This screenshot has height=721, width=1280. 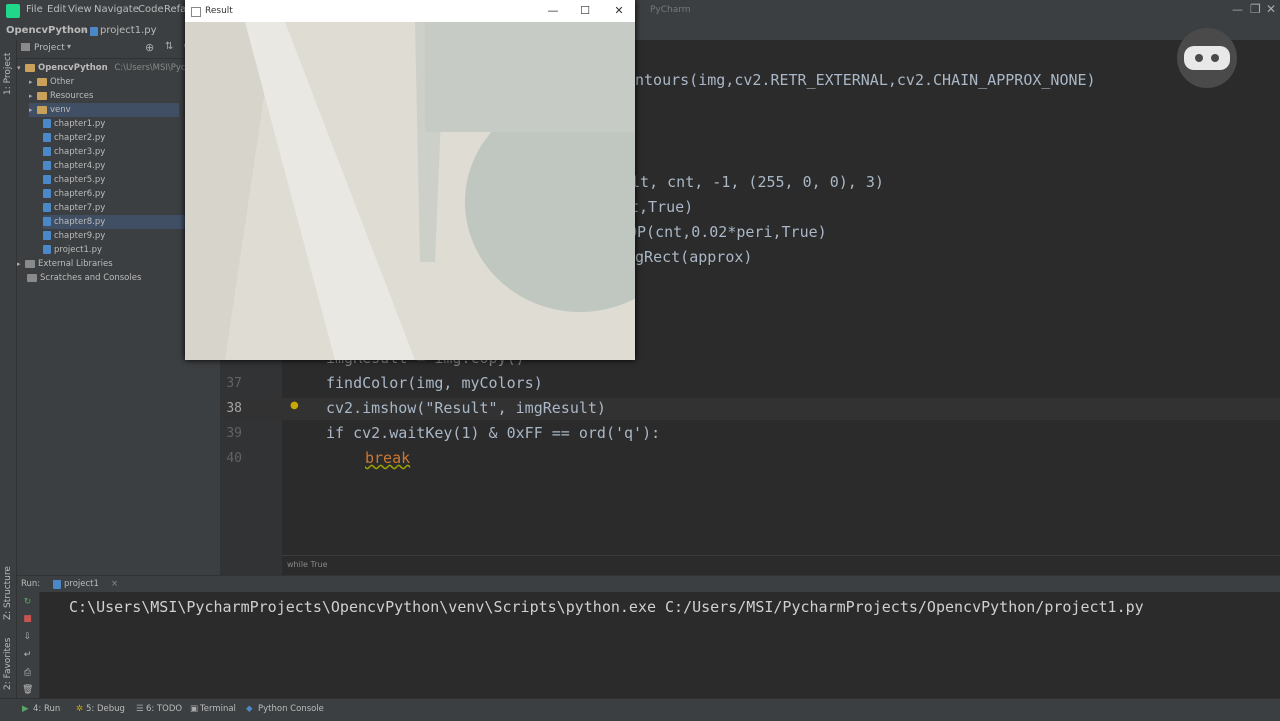 What do you see at coordinates (27, 637) in the screenshot?
I see `scroll-to-end-icon: ⇩` at bounding box center [27, 637].